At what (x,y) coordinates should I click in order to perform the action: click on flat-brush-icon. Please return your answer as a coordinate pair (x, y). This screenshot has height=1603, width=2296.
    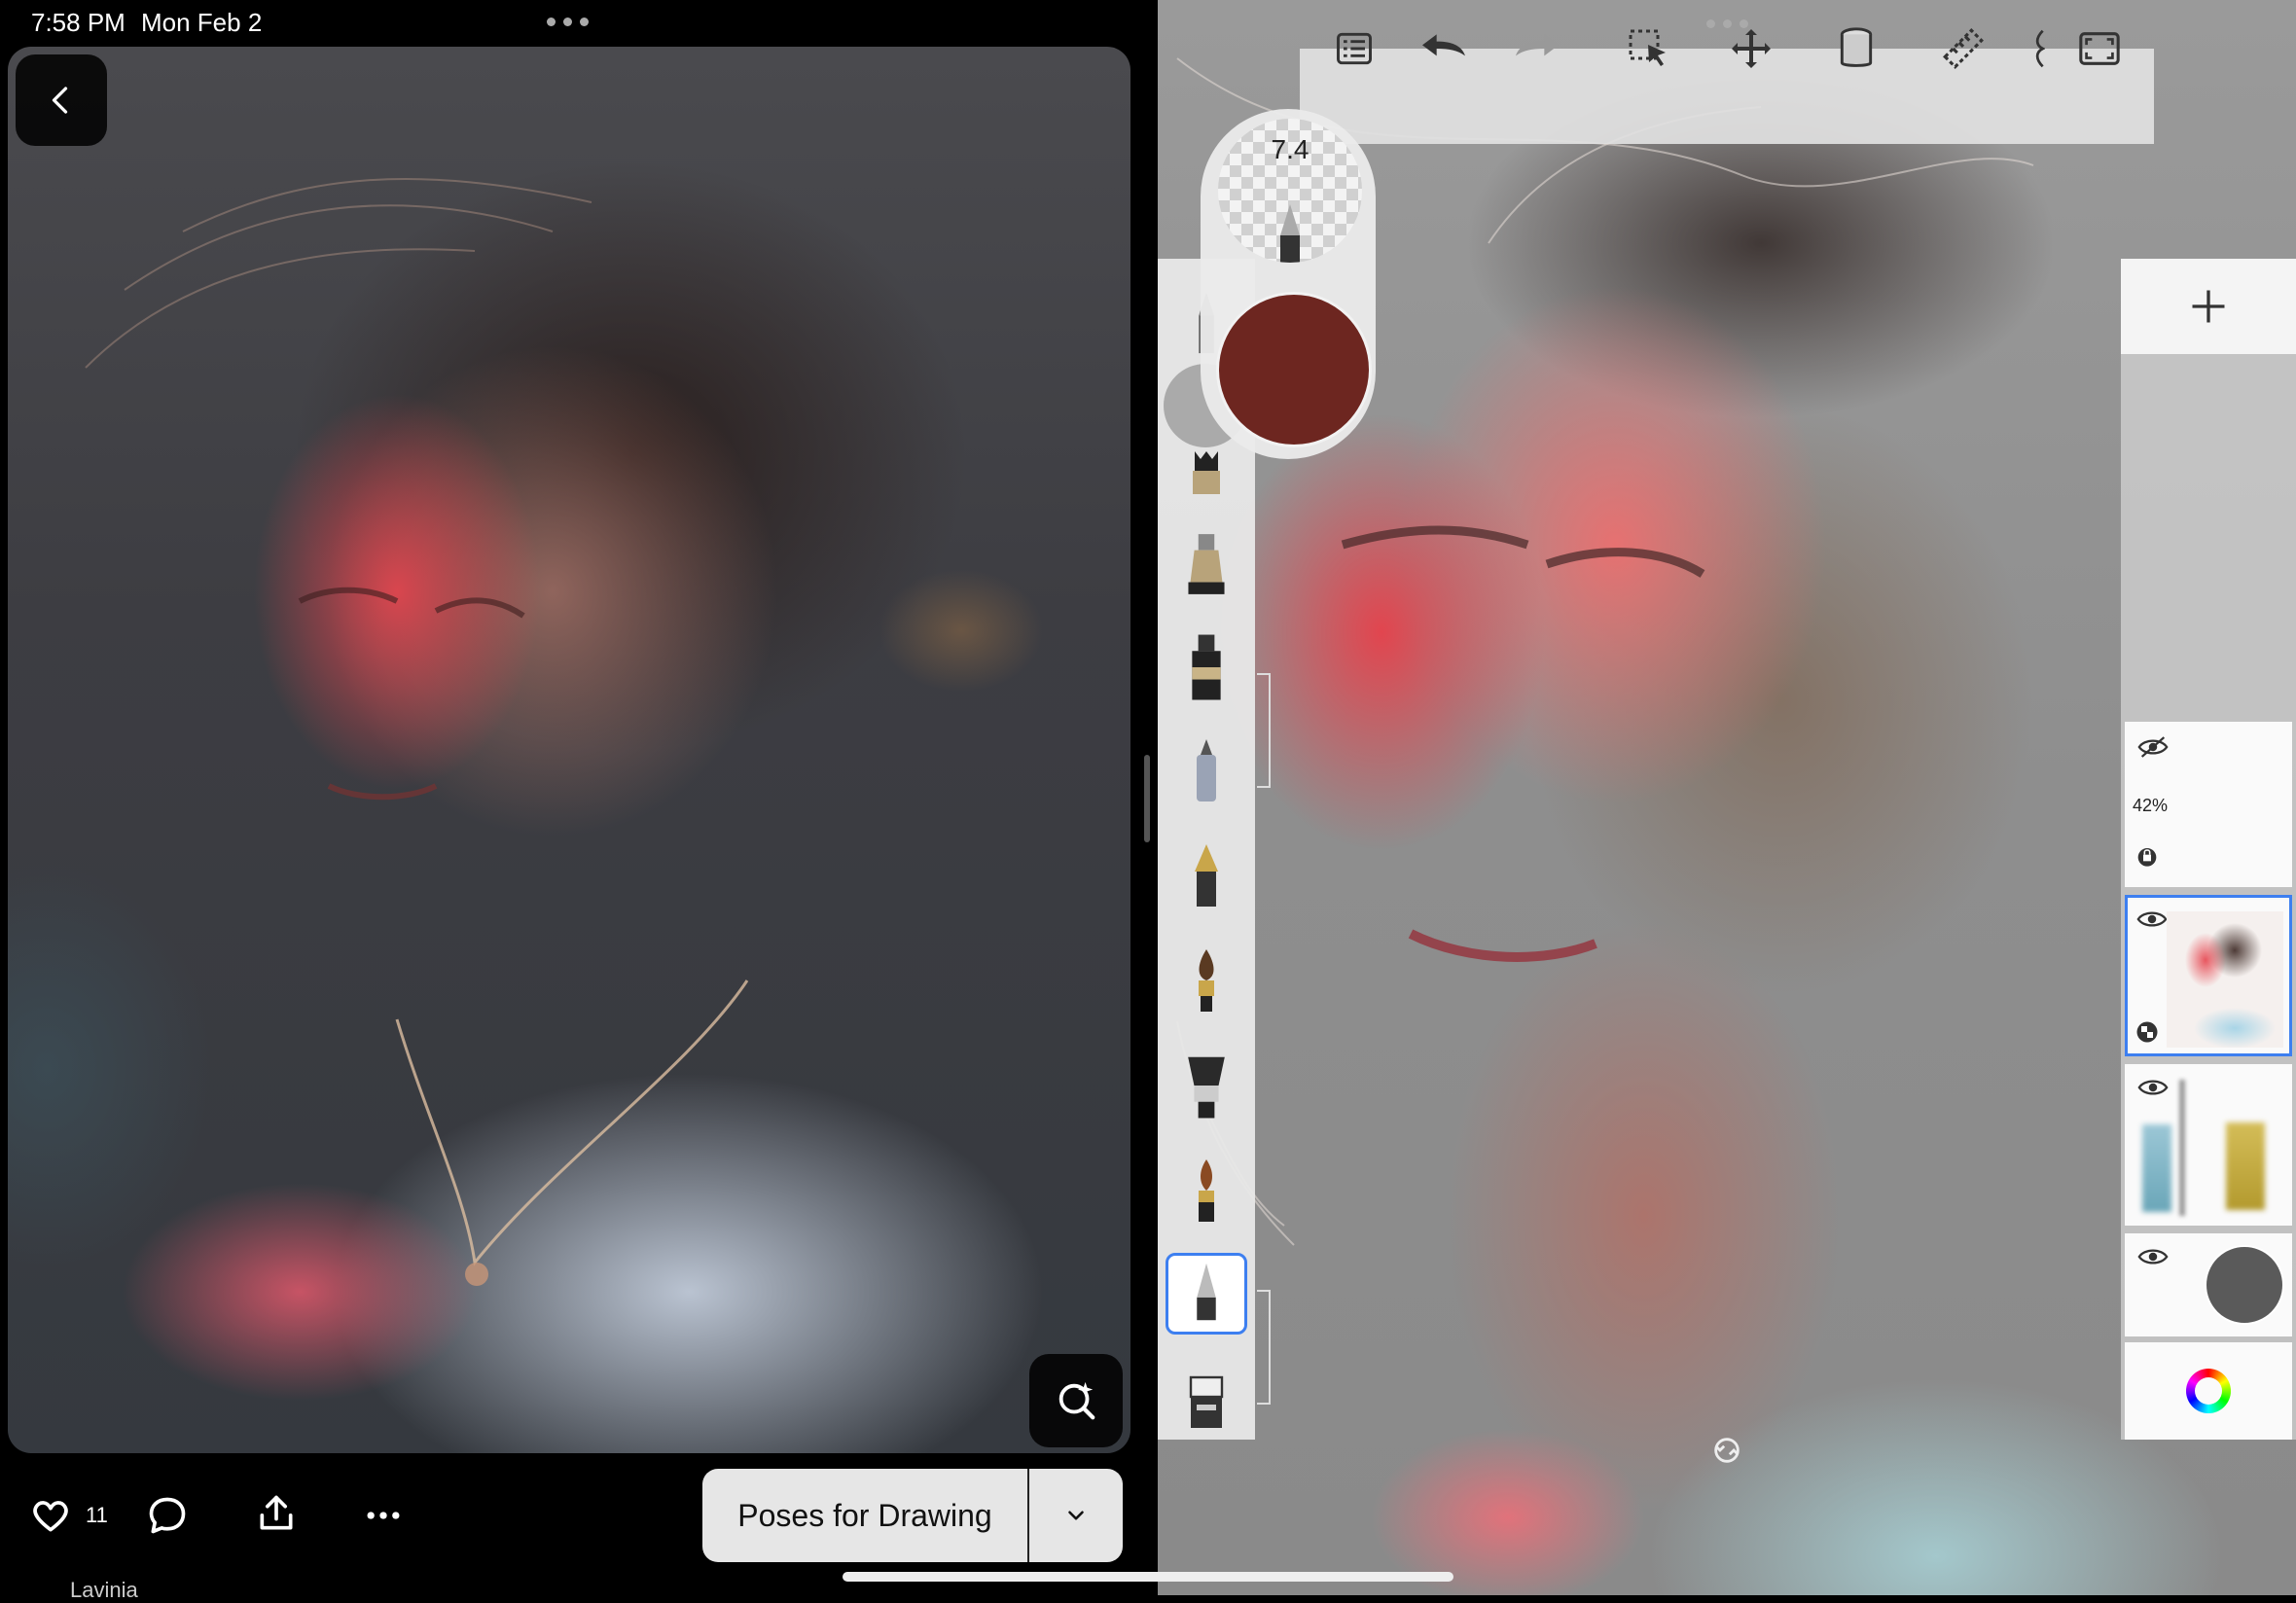
    Looking at the image, I should click on (1206, 1191).